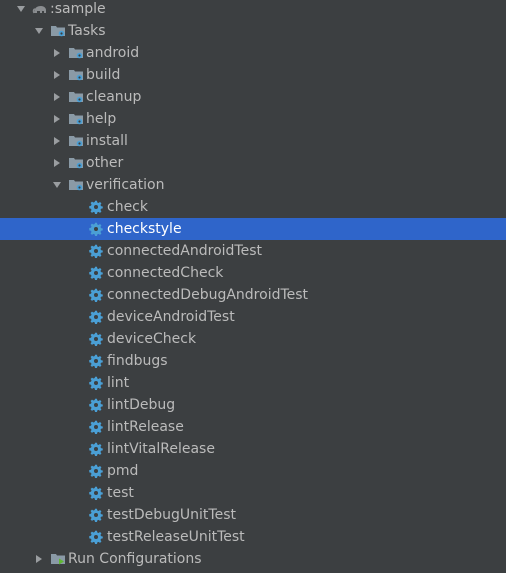  I want to click on run-config-icon, so click(58, 559).